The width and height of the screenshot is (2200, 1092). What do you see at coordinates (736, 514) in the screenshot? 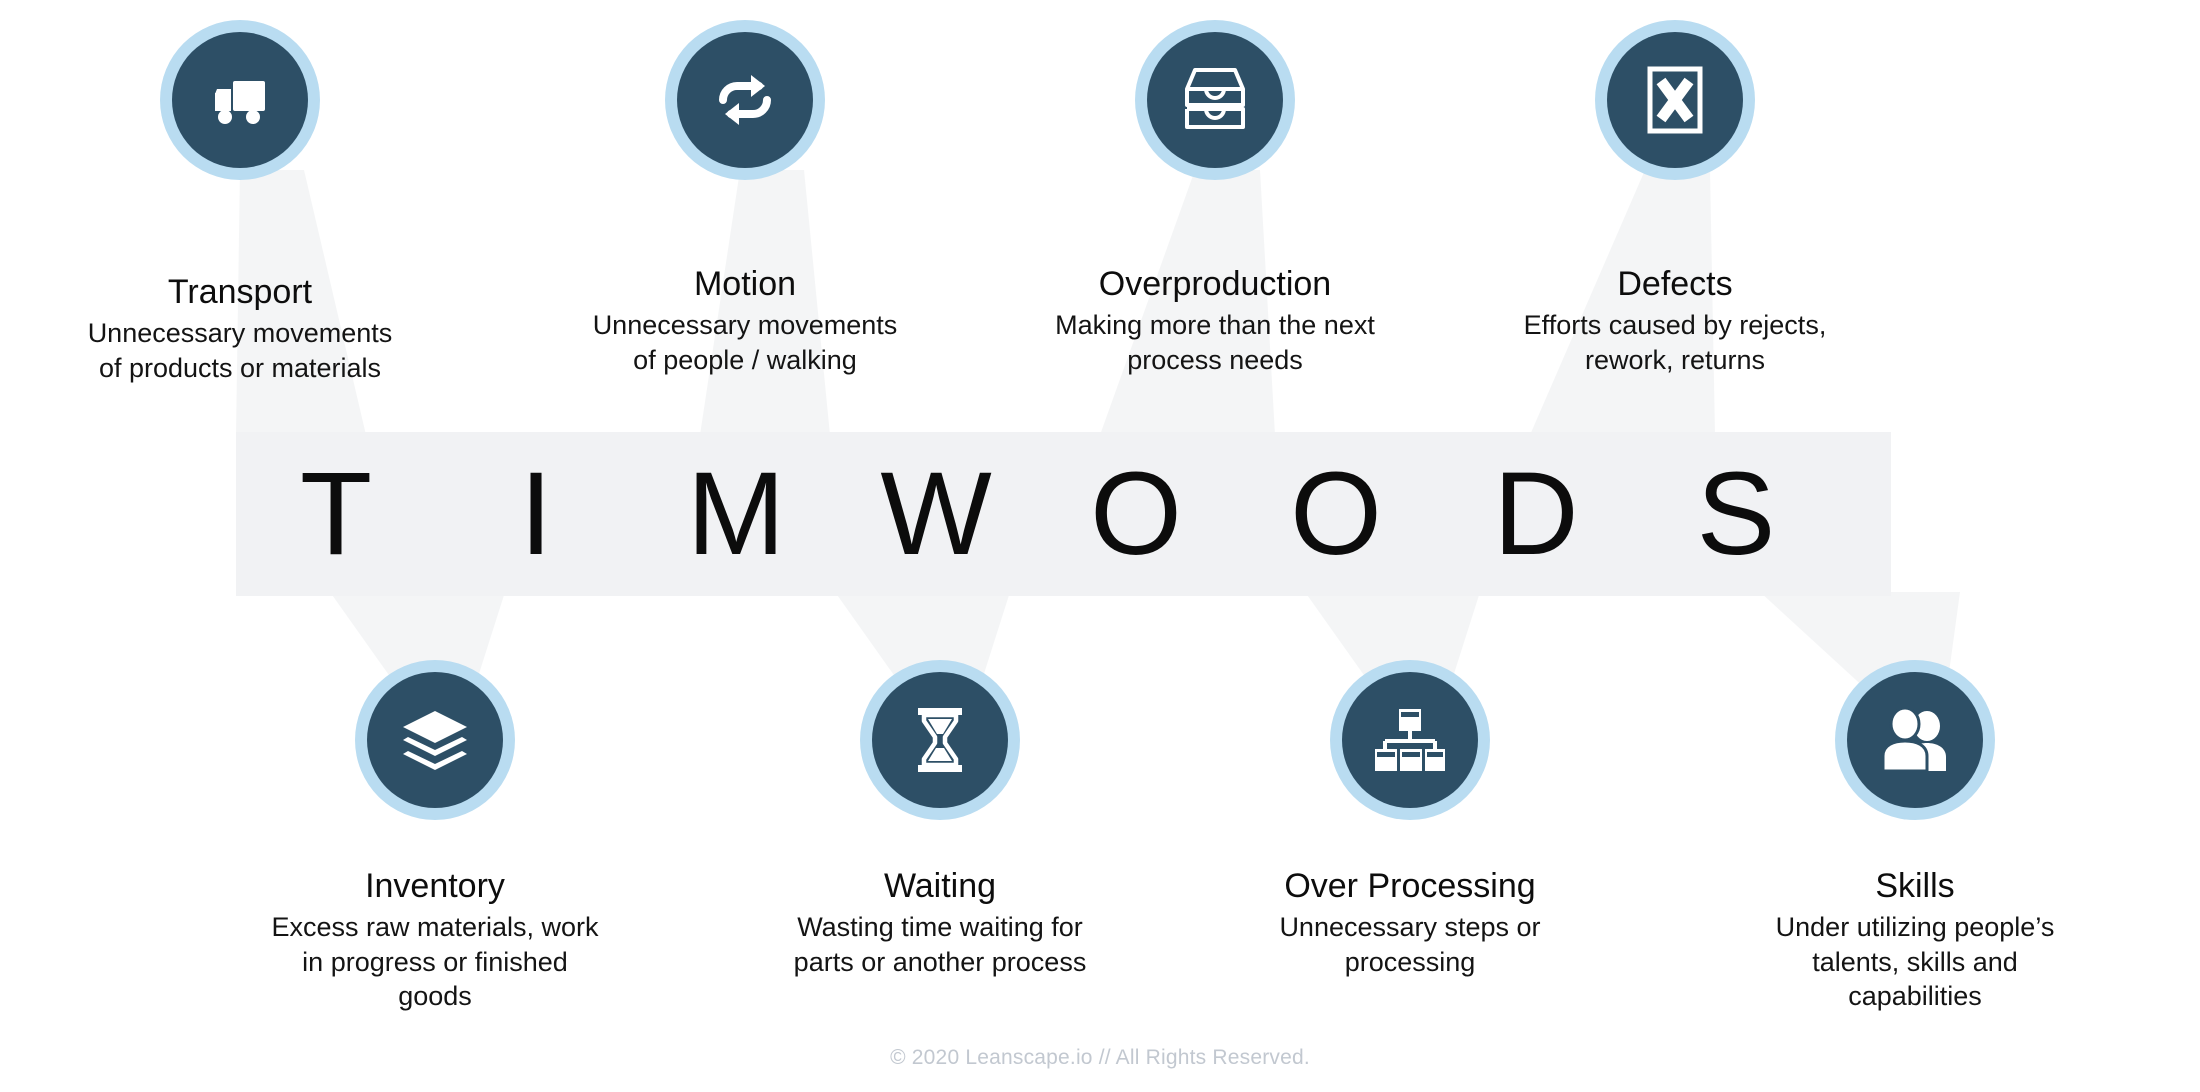
I see `acronym-letter-m: M` at bounding box center [736, 514].